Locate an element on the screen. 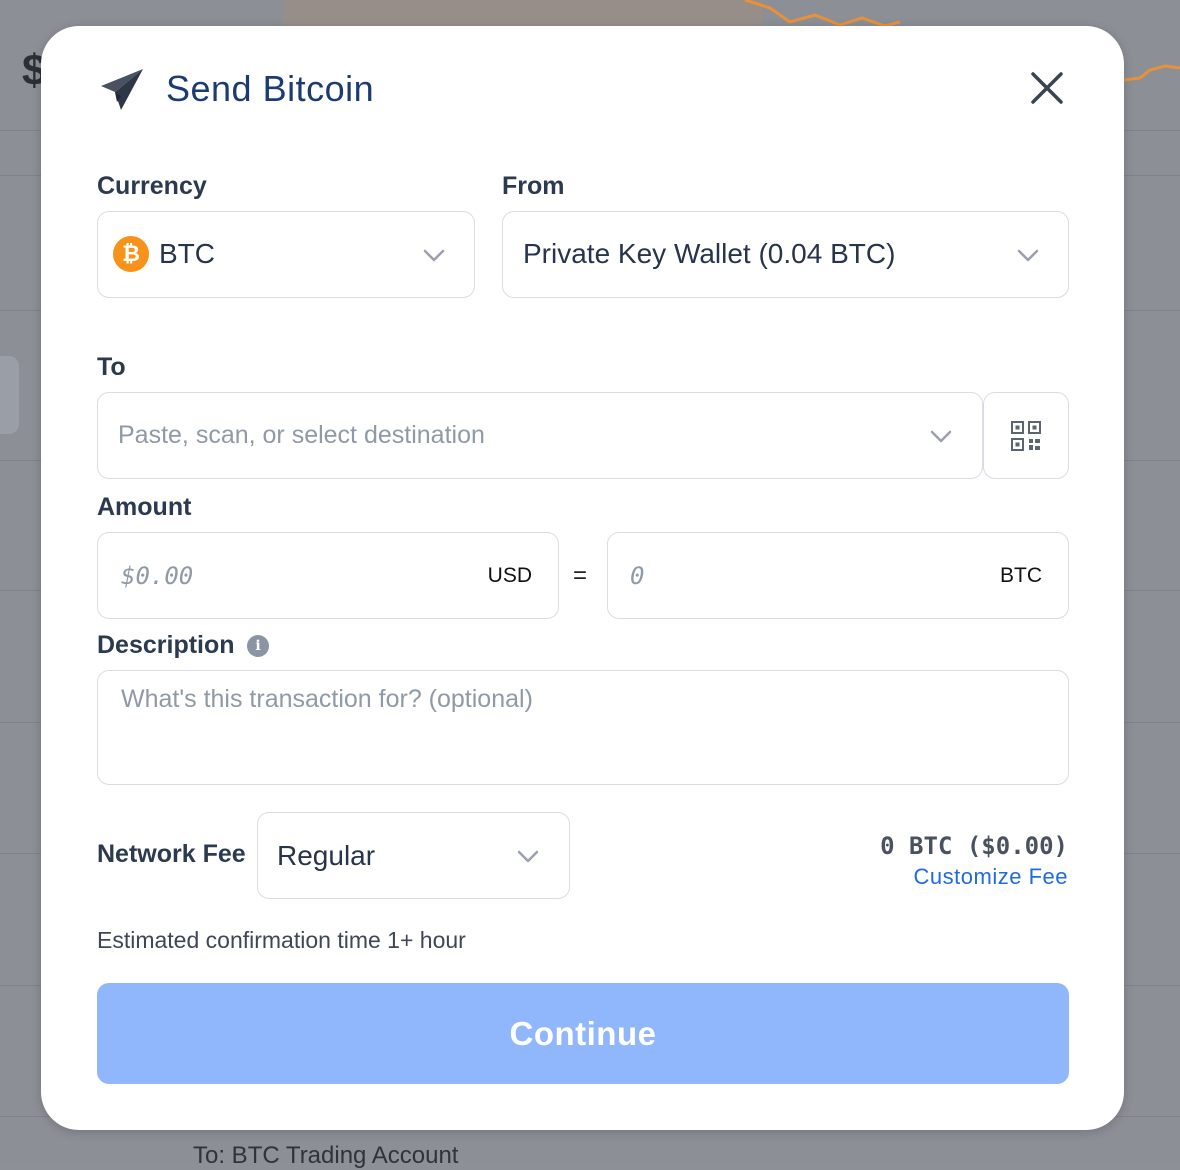 This screenshot has width=1180, height=1170. estimated-confirmation-time: Estimated confirmation time 1+ hour is located at coordinates (281, 940).